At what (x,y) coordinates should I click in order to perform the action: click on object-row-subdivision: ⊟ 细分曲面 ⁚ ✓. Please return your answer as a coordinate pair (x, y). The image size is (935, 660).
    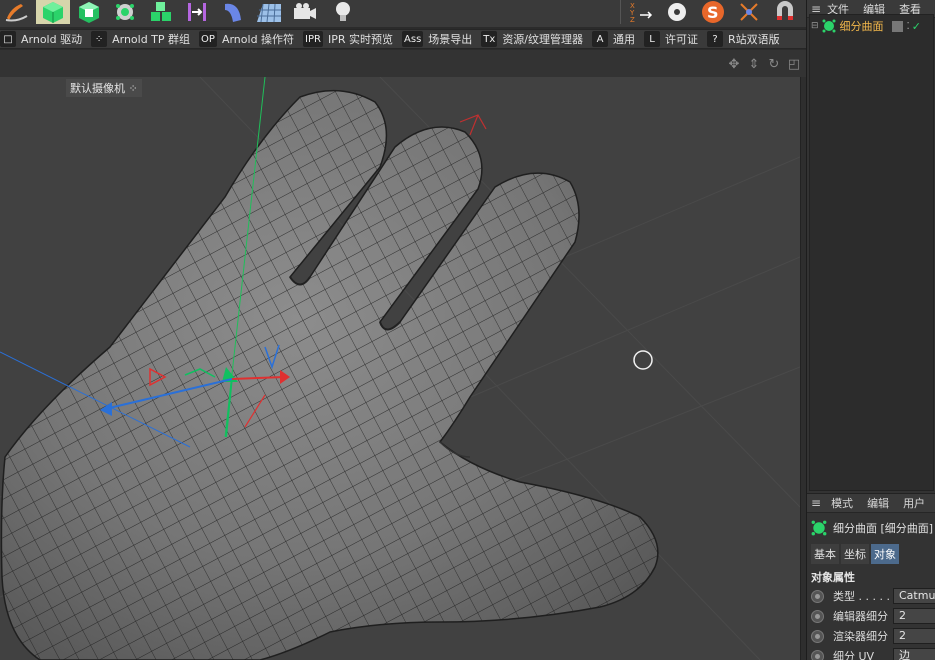
    Looking at the image, I should click on (871, 26).